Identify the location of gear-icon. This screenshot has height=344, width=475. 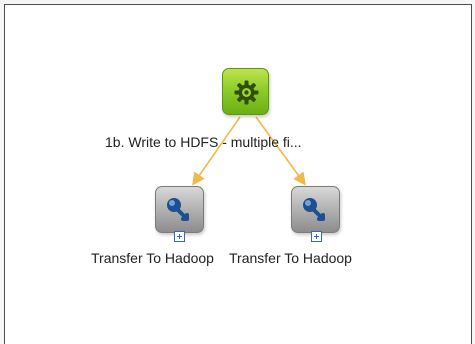
(246, 92).